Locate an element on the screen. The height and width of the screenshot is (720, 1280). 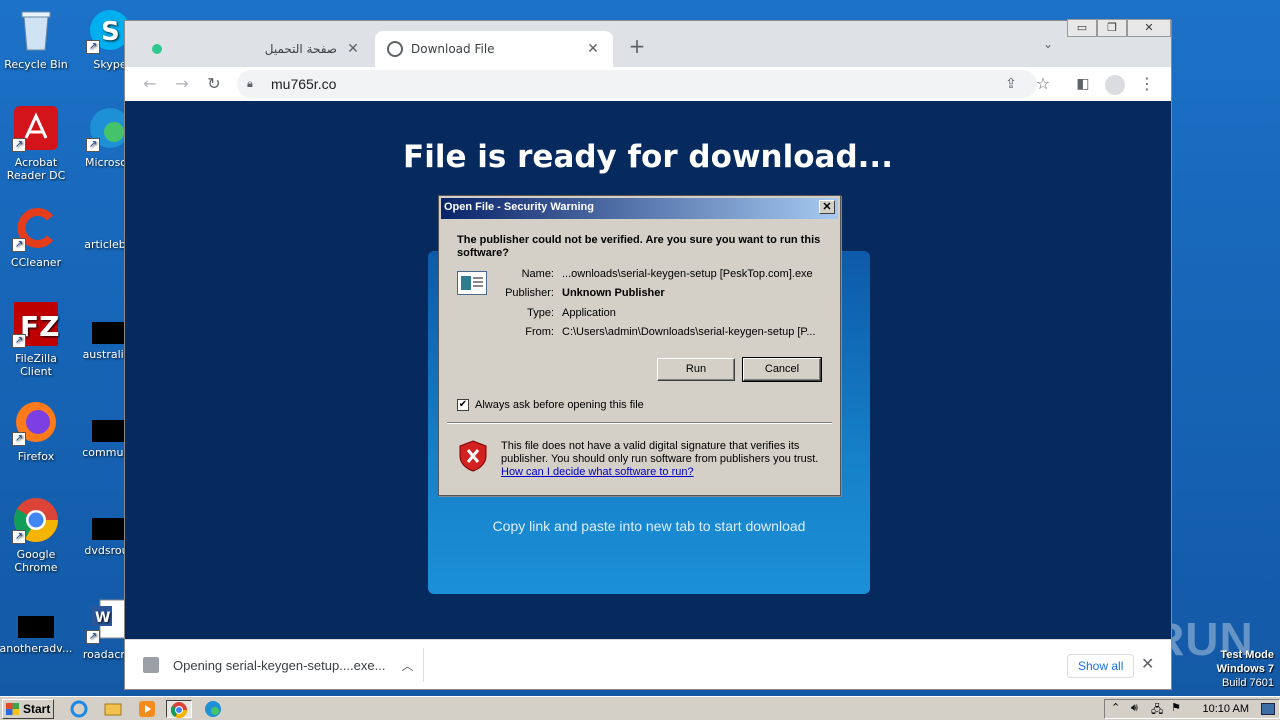
network-icon: 🖧 is located at coordinates (1157, 710).